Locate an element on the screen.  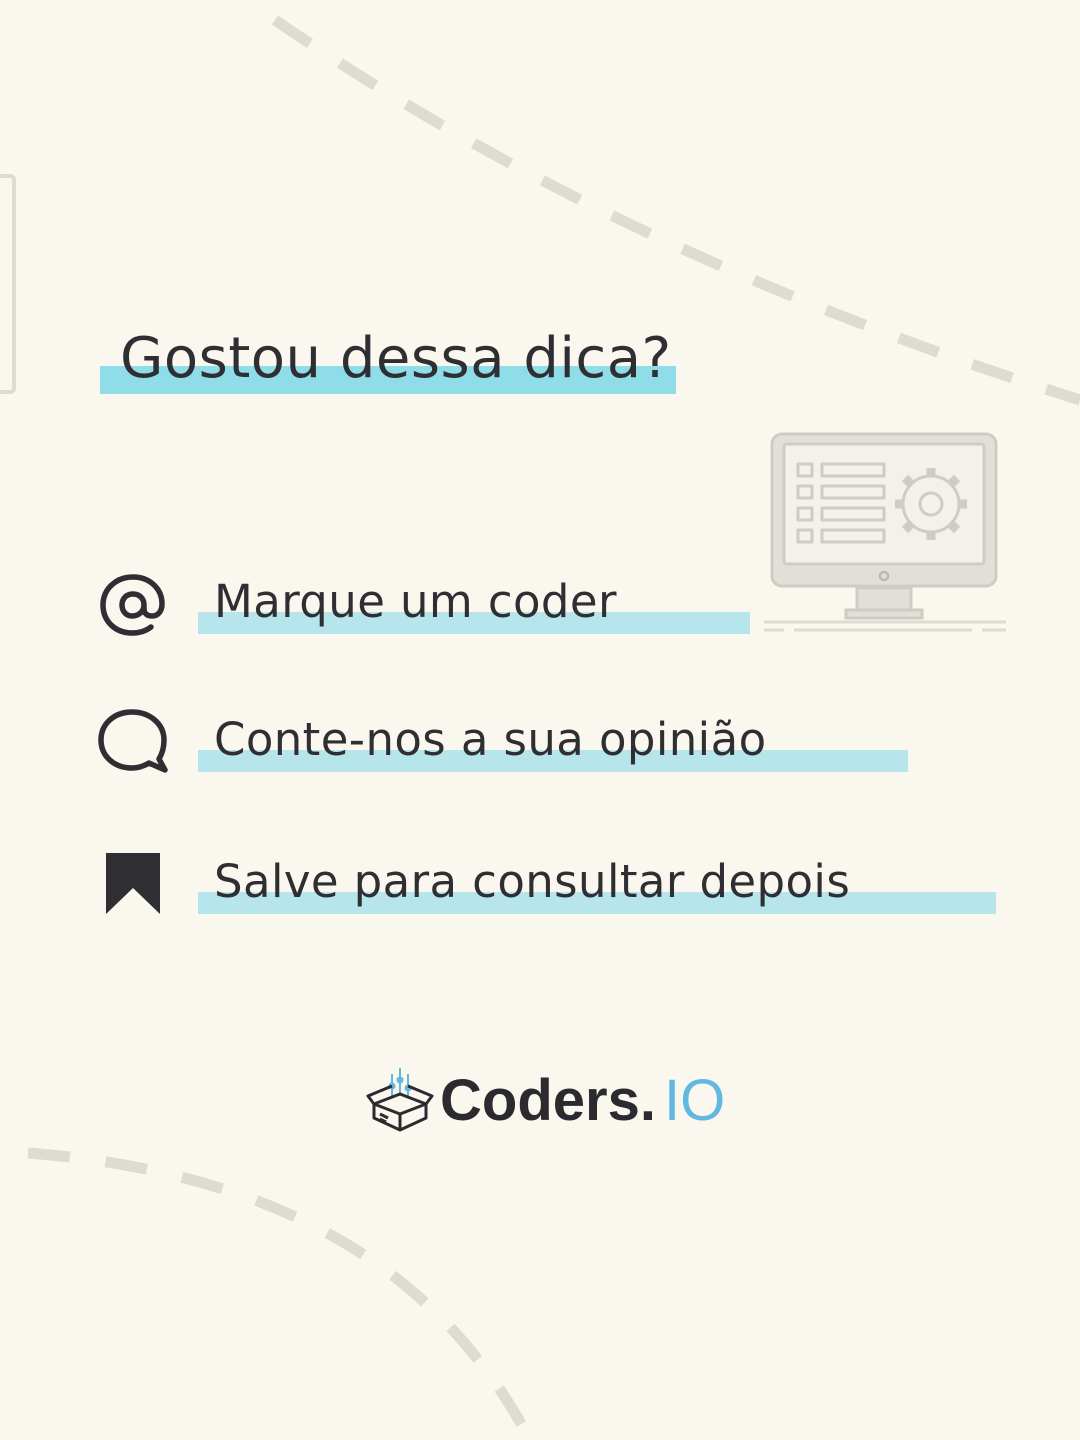
at-sign-icon is located at coordinates (132, 605).